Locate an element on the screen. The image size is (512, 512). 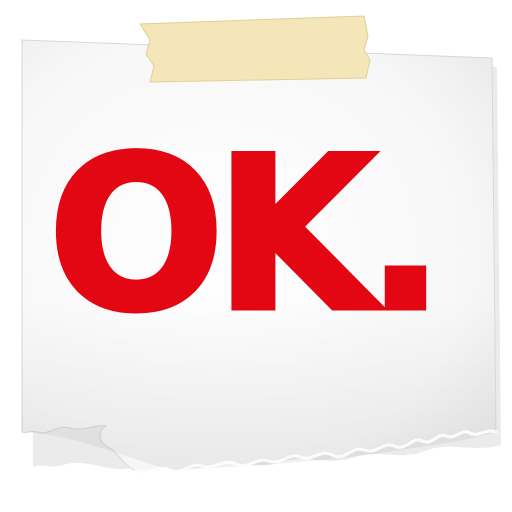
masking-tape is located at coordinates (255, 49).